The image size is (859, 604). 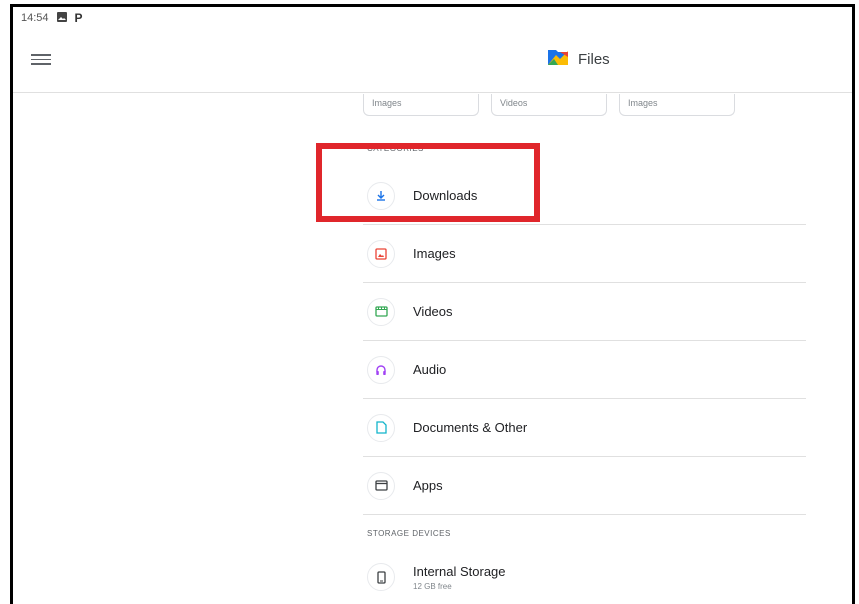 I want to click on recent-card: Videos, so click(x=549, y=105).